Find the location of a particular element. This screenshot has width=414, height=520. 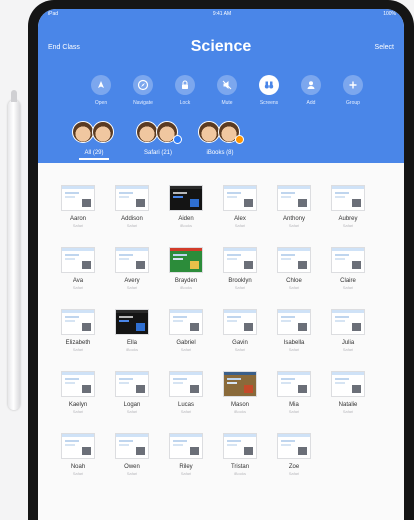

open-label: Open is located at coordinates (101, 103).